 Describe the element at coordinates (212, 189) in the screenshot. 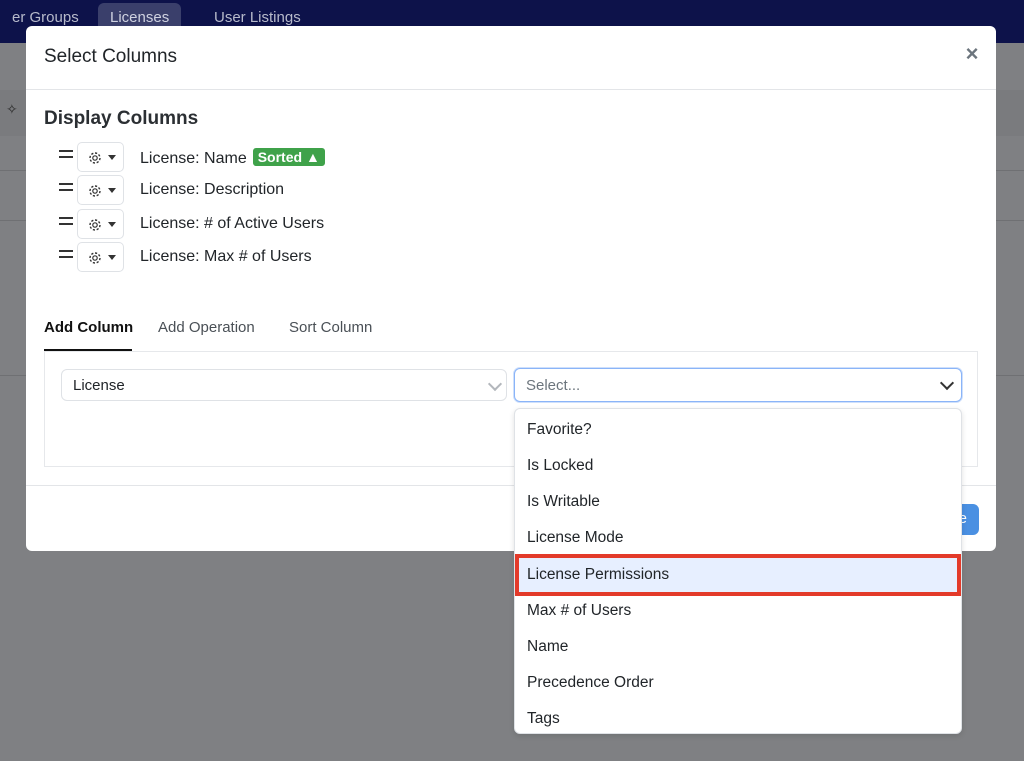

I see `column-label: License: Description` at that location.